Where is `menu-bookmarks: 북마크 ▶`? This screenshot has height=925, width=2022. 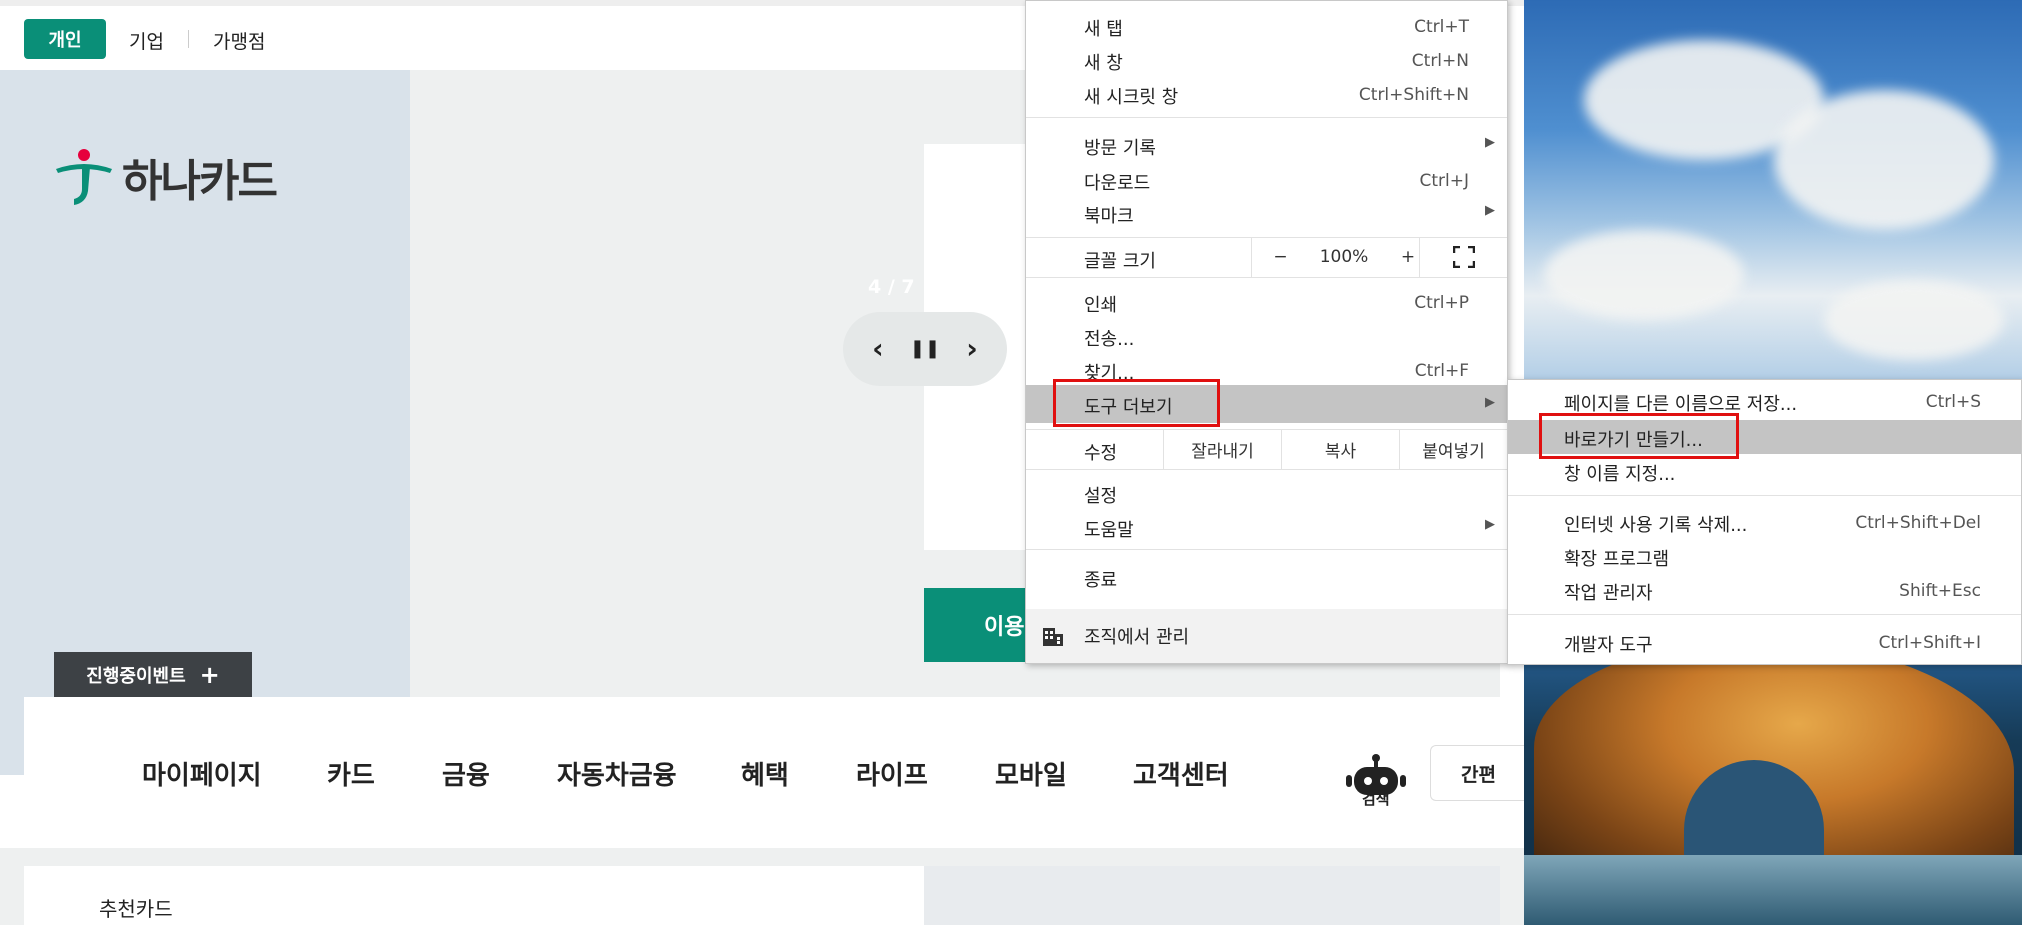 menu-bookmarks: 북마크 ▶ is located at coordinates (1266, 213).